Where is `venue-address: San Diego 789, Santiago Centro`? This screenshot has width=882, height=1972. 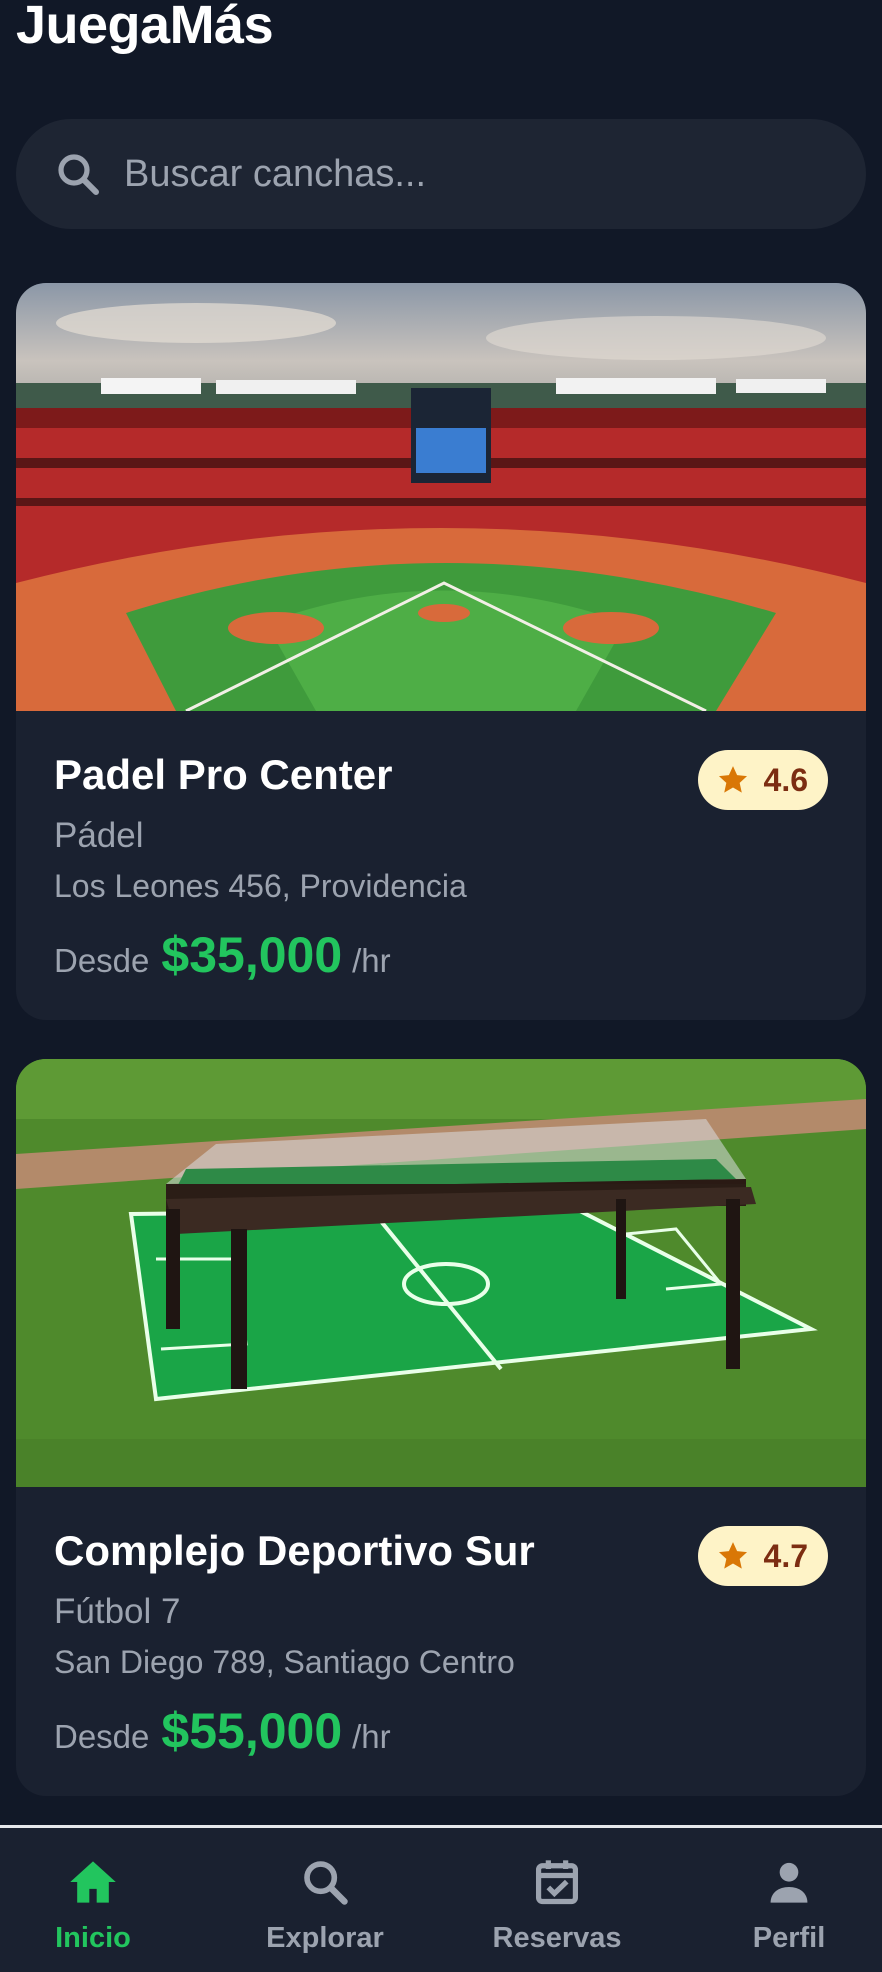
venue-address: San Diego 789, Santiago Centro is located at coordinates (284, 1662).